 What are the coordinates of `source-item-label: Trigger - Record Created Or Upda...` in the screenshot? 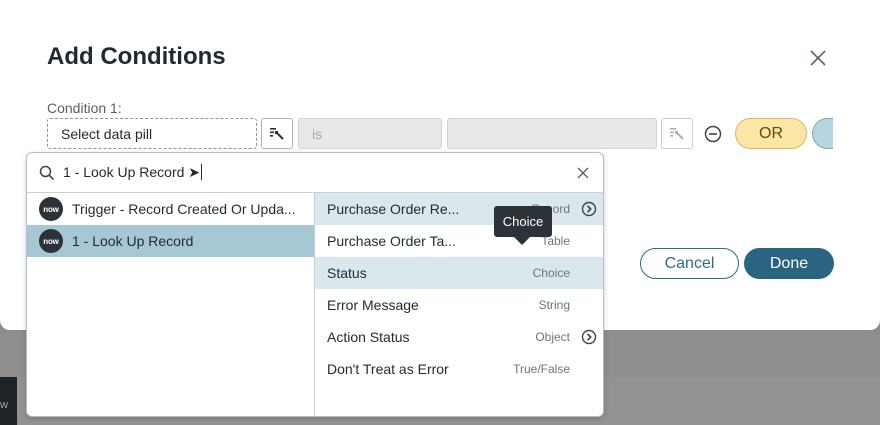 It's located at (184, 209).